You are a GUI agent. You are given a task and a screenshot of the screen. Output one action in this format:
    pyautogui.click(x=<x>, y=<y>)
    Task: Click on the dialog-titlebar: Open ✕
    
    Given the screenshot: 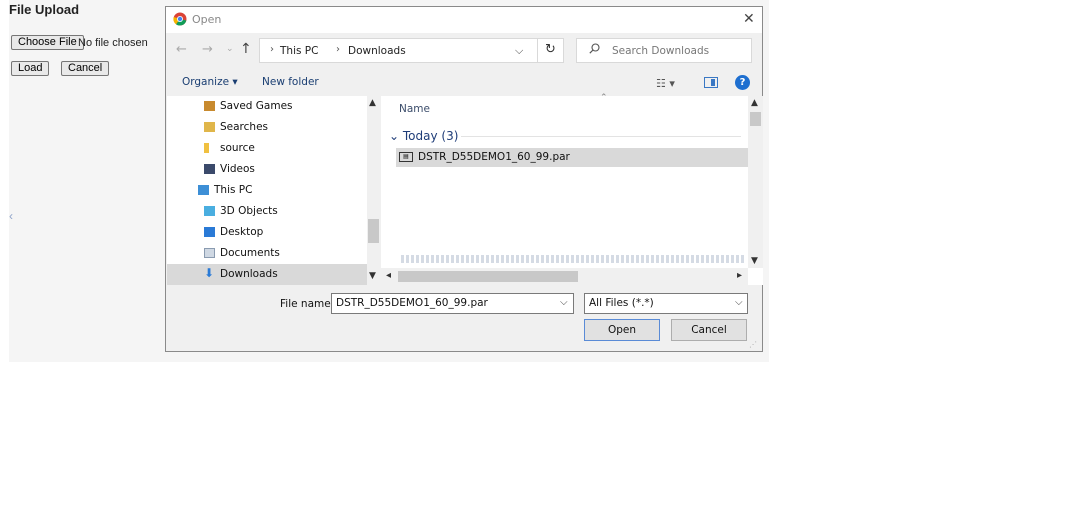 What is the action you would take?
    pyautogui.click(x=464, y=20)
    